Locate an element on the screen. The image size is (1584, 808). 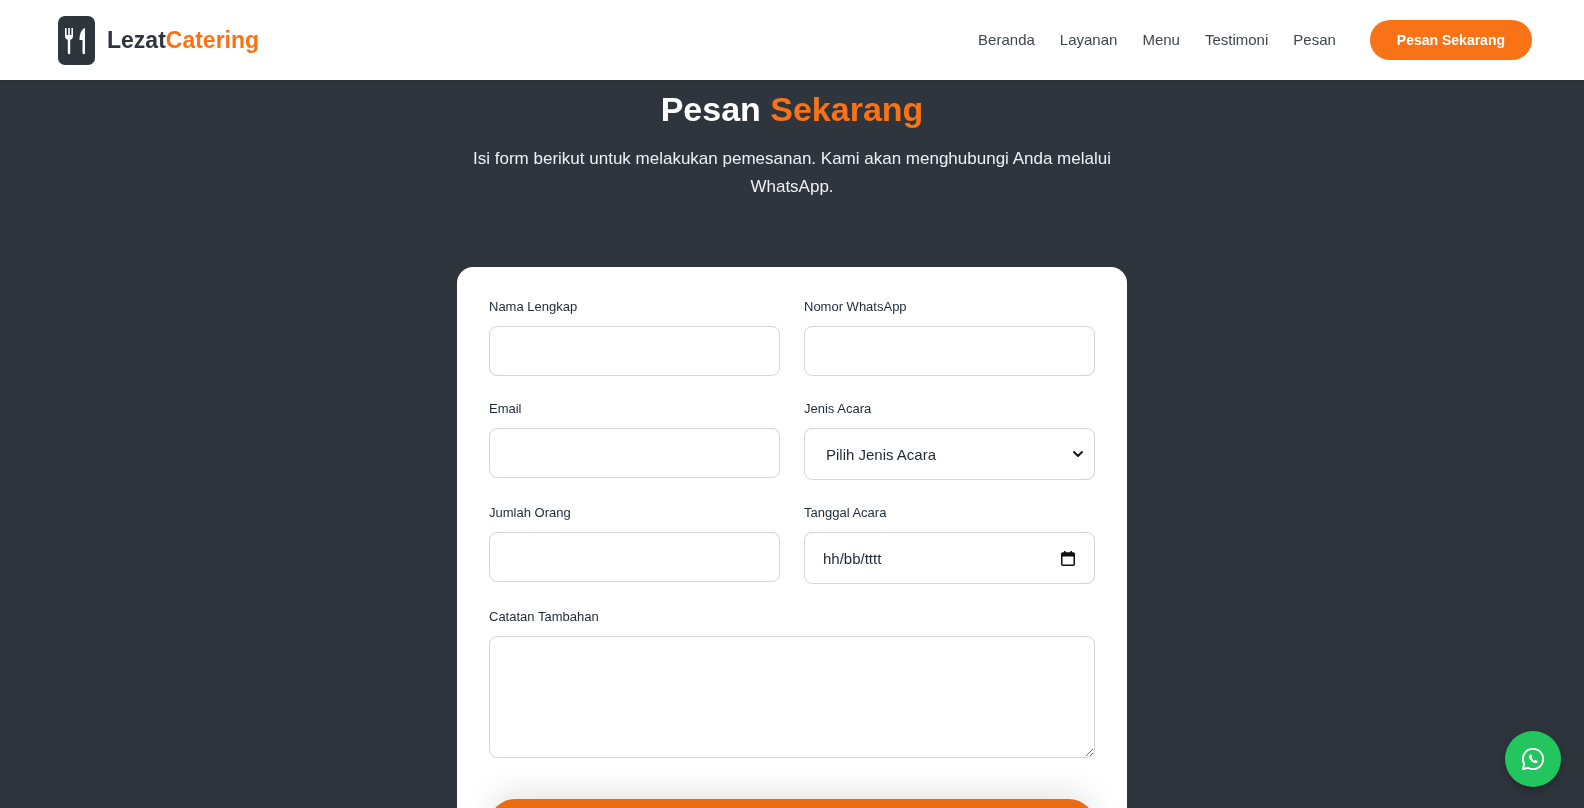
nav-link: Pesan is located at coordinates (1314, 40).